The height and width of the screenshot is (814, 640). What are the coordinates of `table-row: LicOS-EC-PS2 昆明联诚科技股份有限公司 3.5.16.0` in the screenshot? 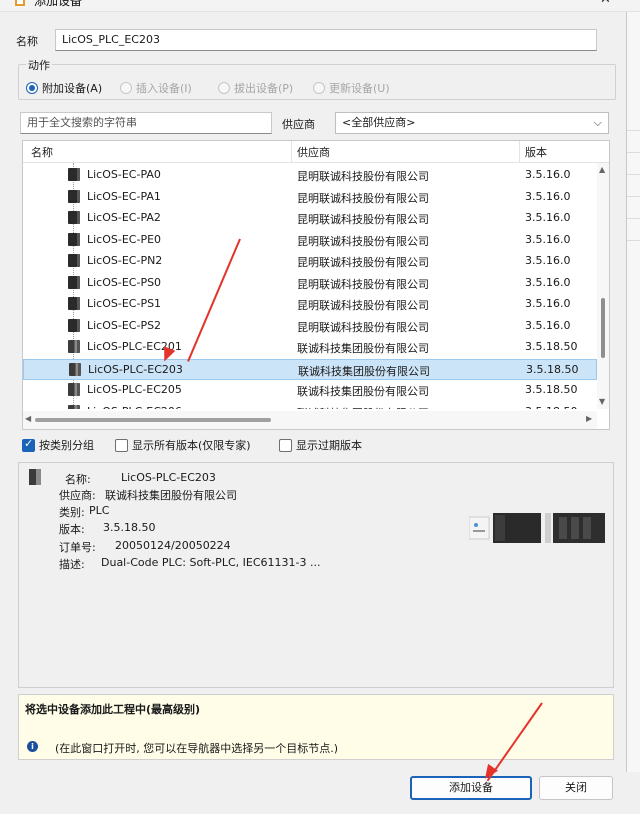 It's located at (310, 327).